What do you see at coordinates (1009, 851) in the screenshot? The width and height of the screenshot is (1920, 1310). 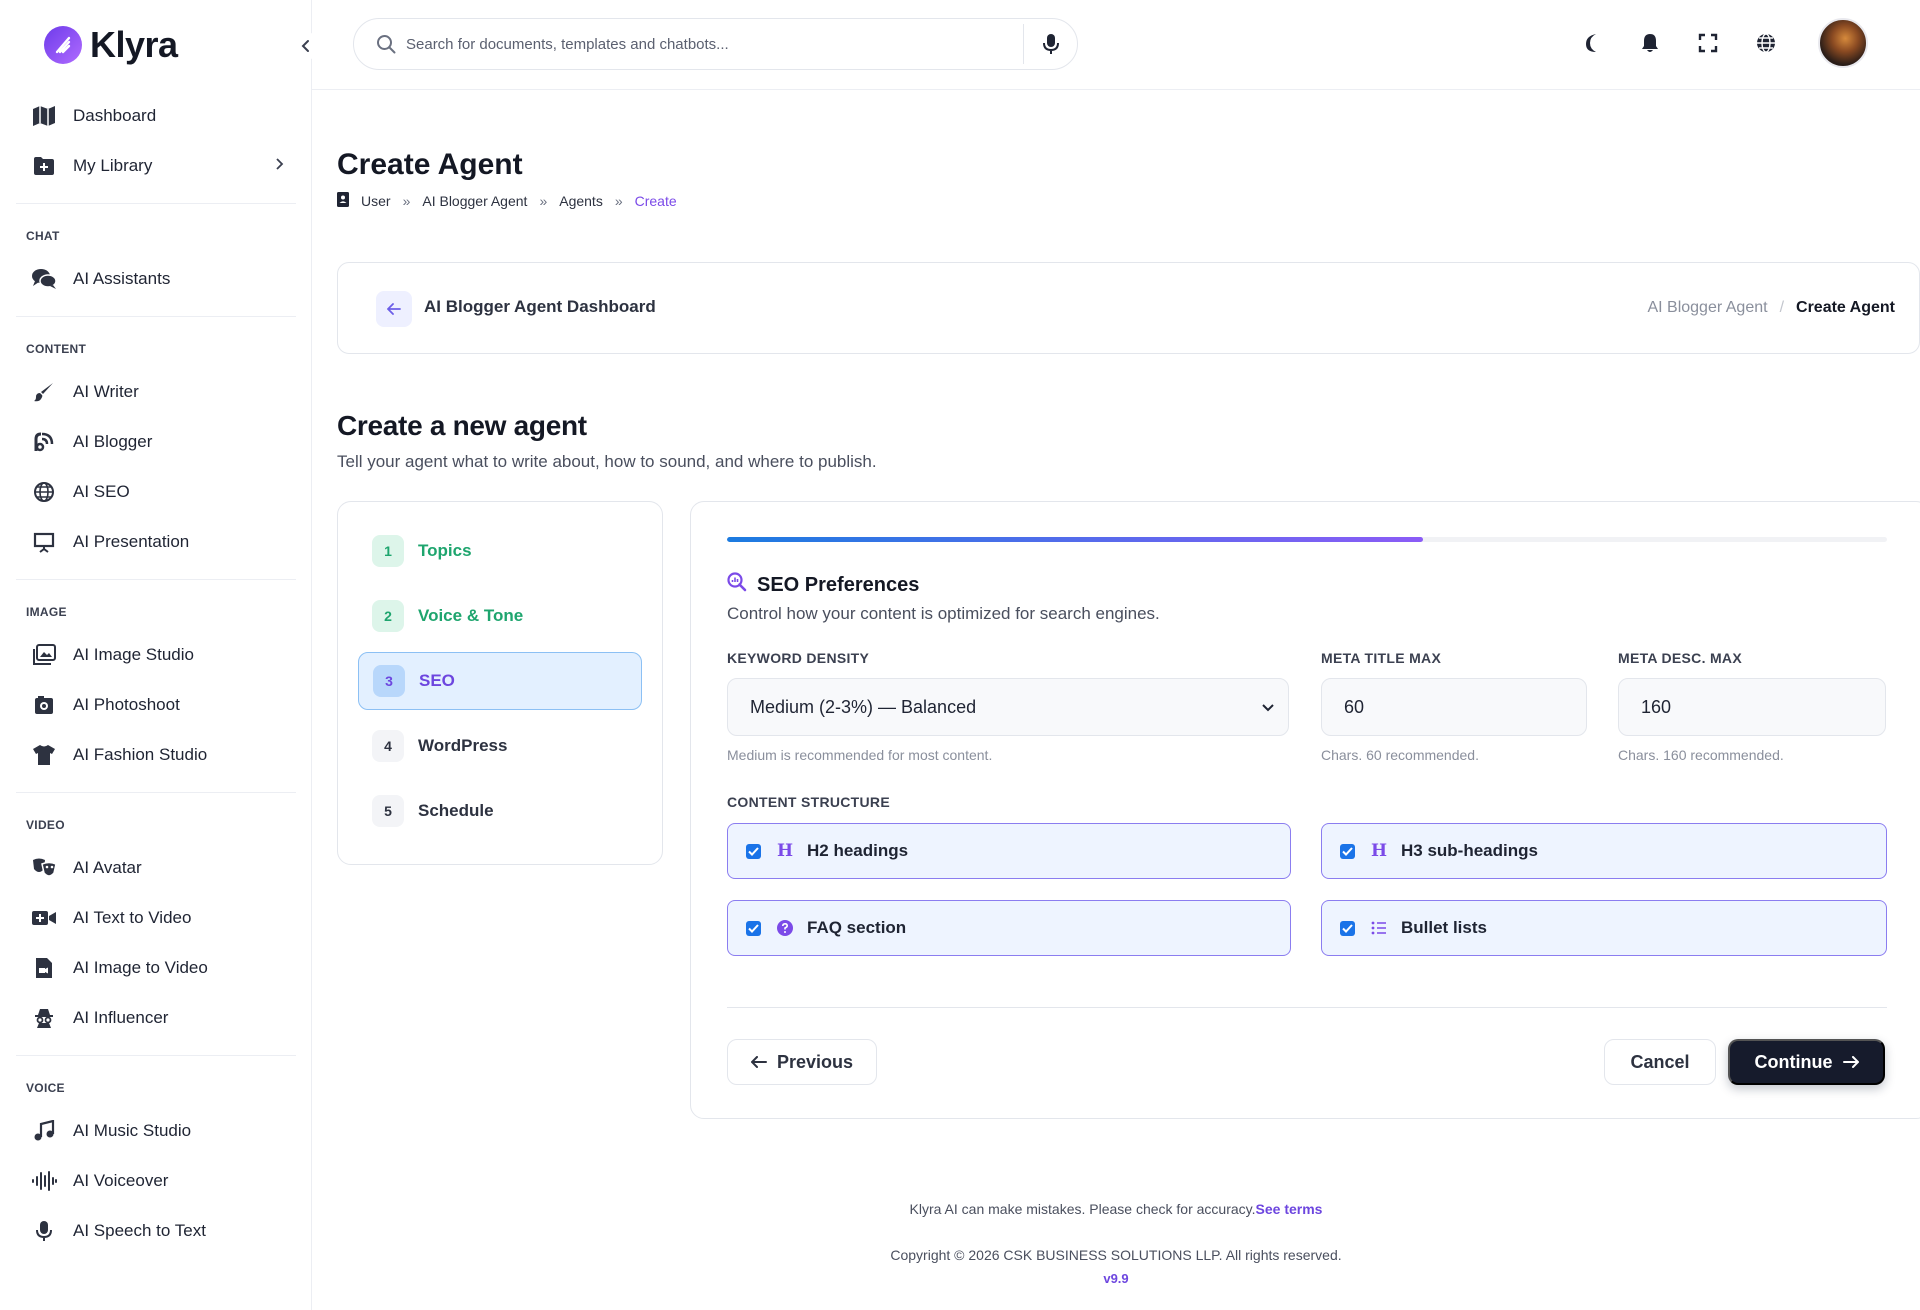 I see `h2-headings-option: H H2 headings` at bounding box center [1009, 851].